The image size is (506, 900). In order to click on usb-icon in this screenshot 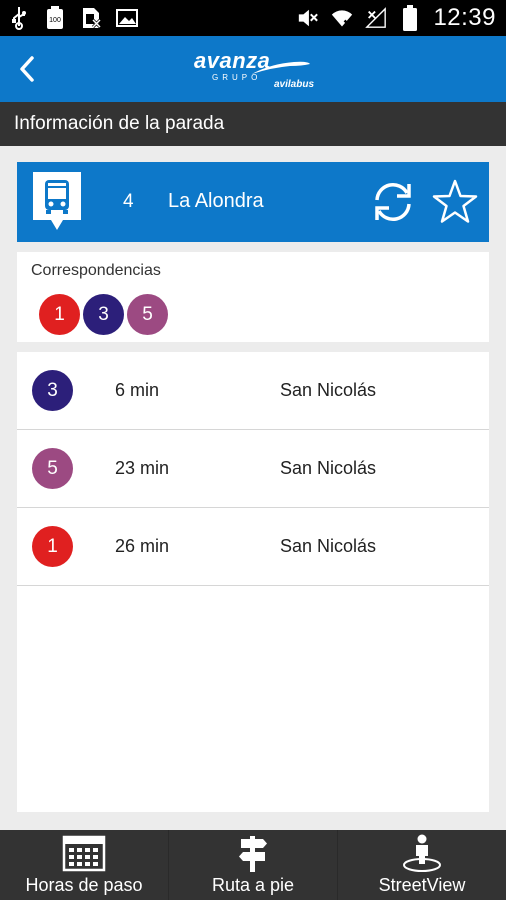, I will do `click(19, 18)`.